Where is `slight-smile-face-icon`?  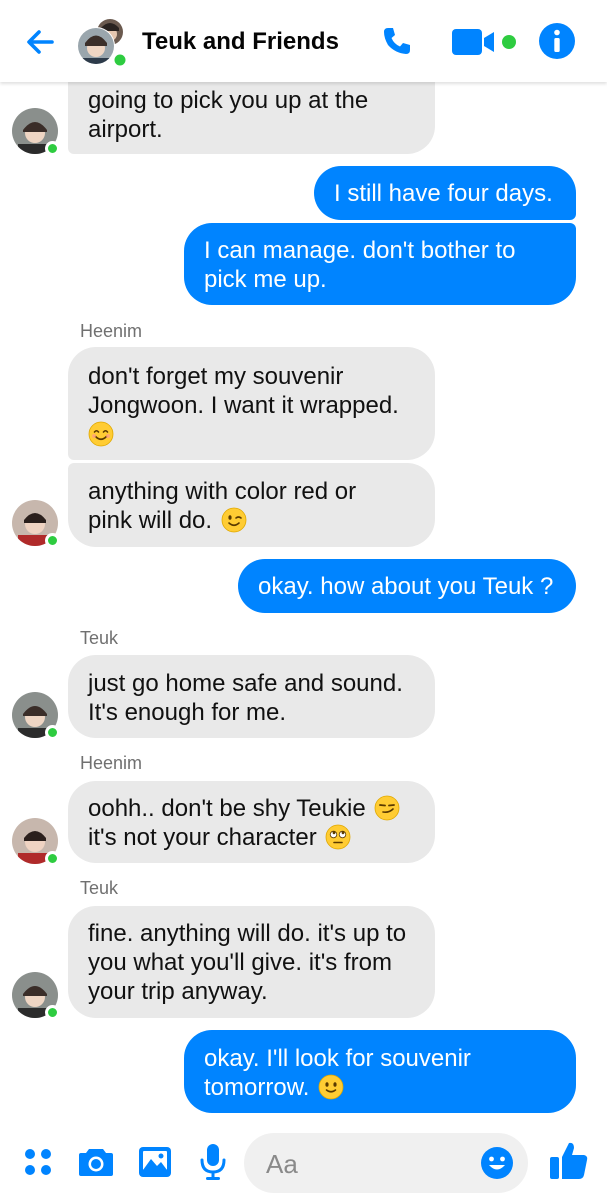
slight-smile-face-icon is located at coordinates (331, 1087).